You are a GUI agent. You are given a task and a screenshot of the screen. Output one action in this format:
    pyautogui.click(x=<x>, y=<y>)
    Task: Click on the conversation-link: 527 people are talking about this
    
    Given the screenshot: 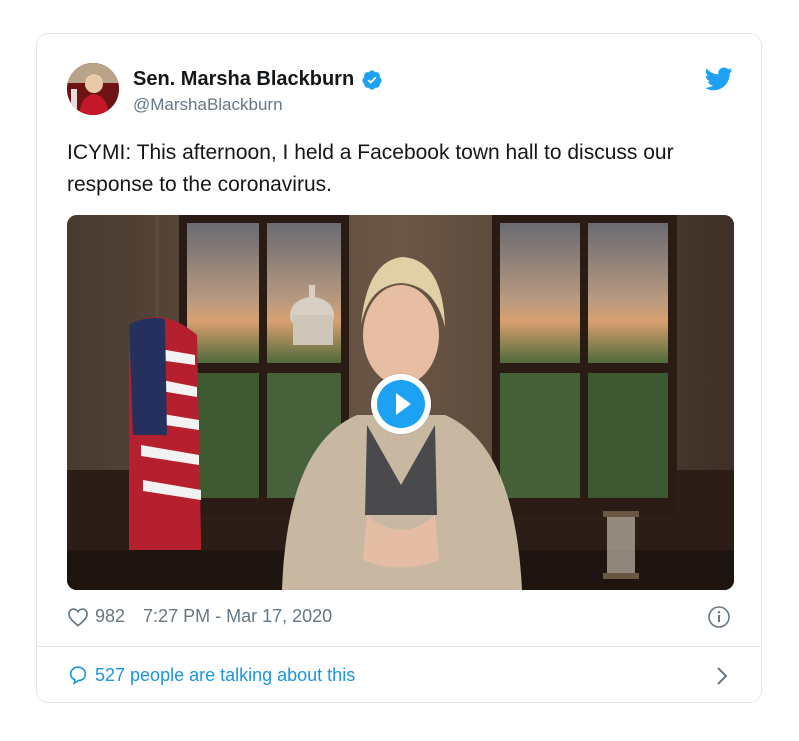 What is the action you would take?
    pyautogui.click(x=211, y=675)
    